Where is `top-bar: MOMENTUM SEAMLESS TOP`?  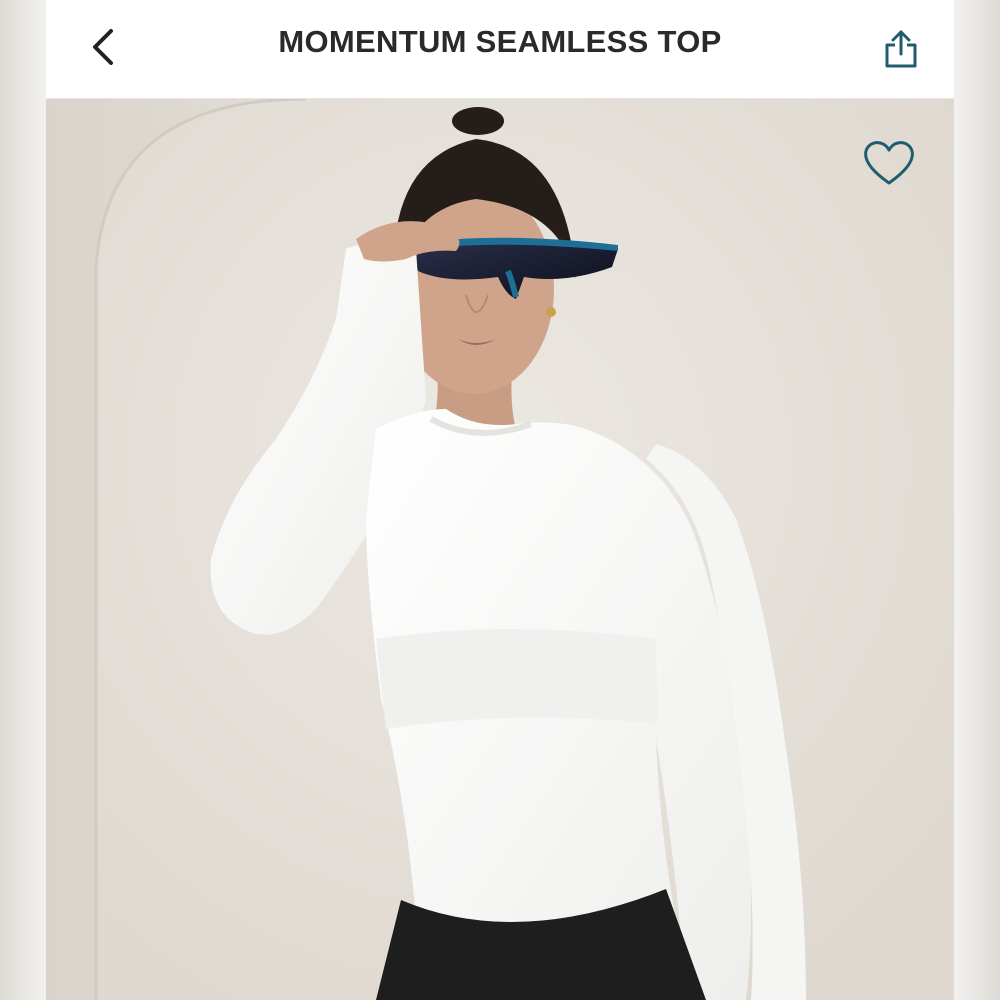
top-bar: MOMENTUM SEAMLESS TOP is located at coordinates (500, 49).